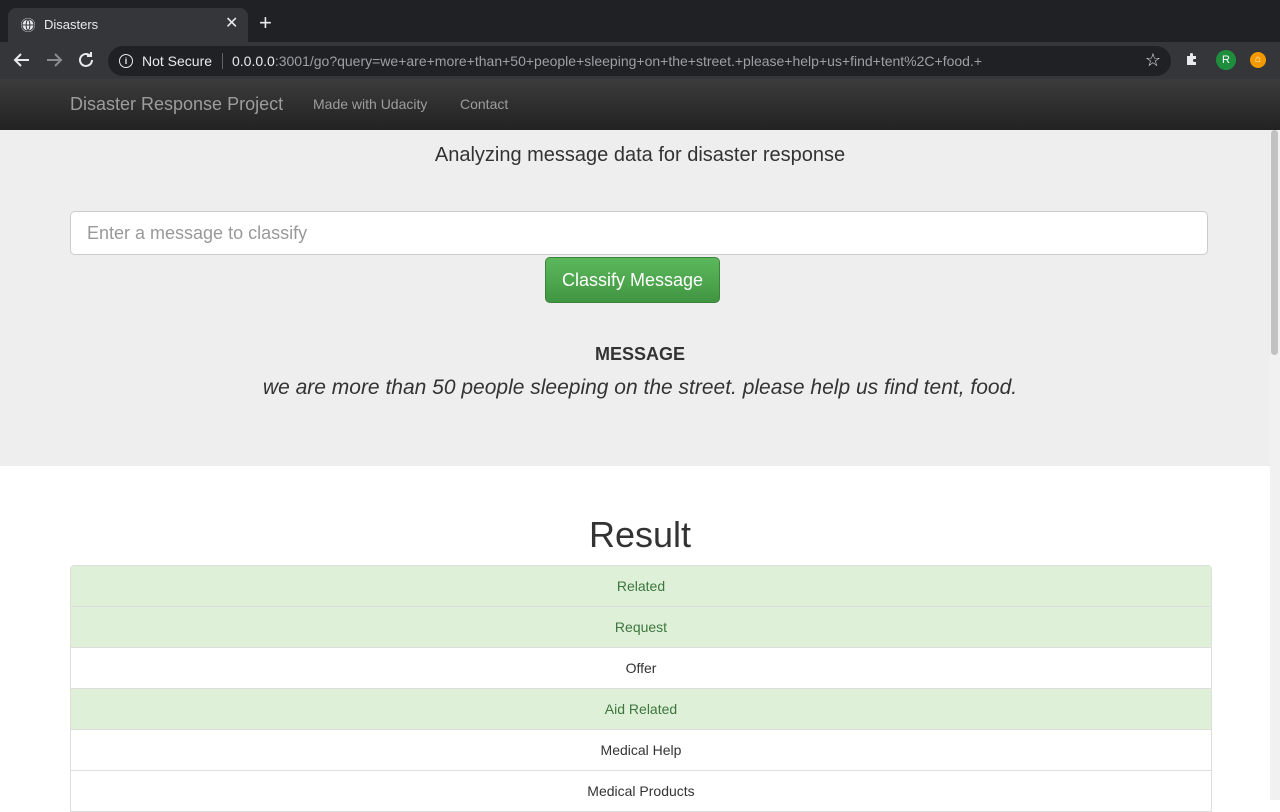  Describe the element at coordinates (265, 23) in the screenshot. I see `new-tab-icon: +` at that location.